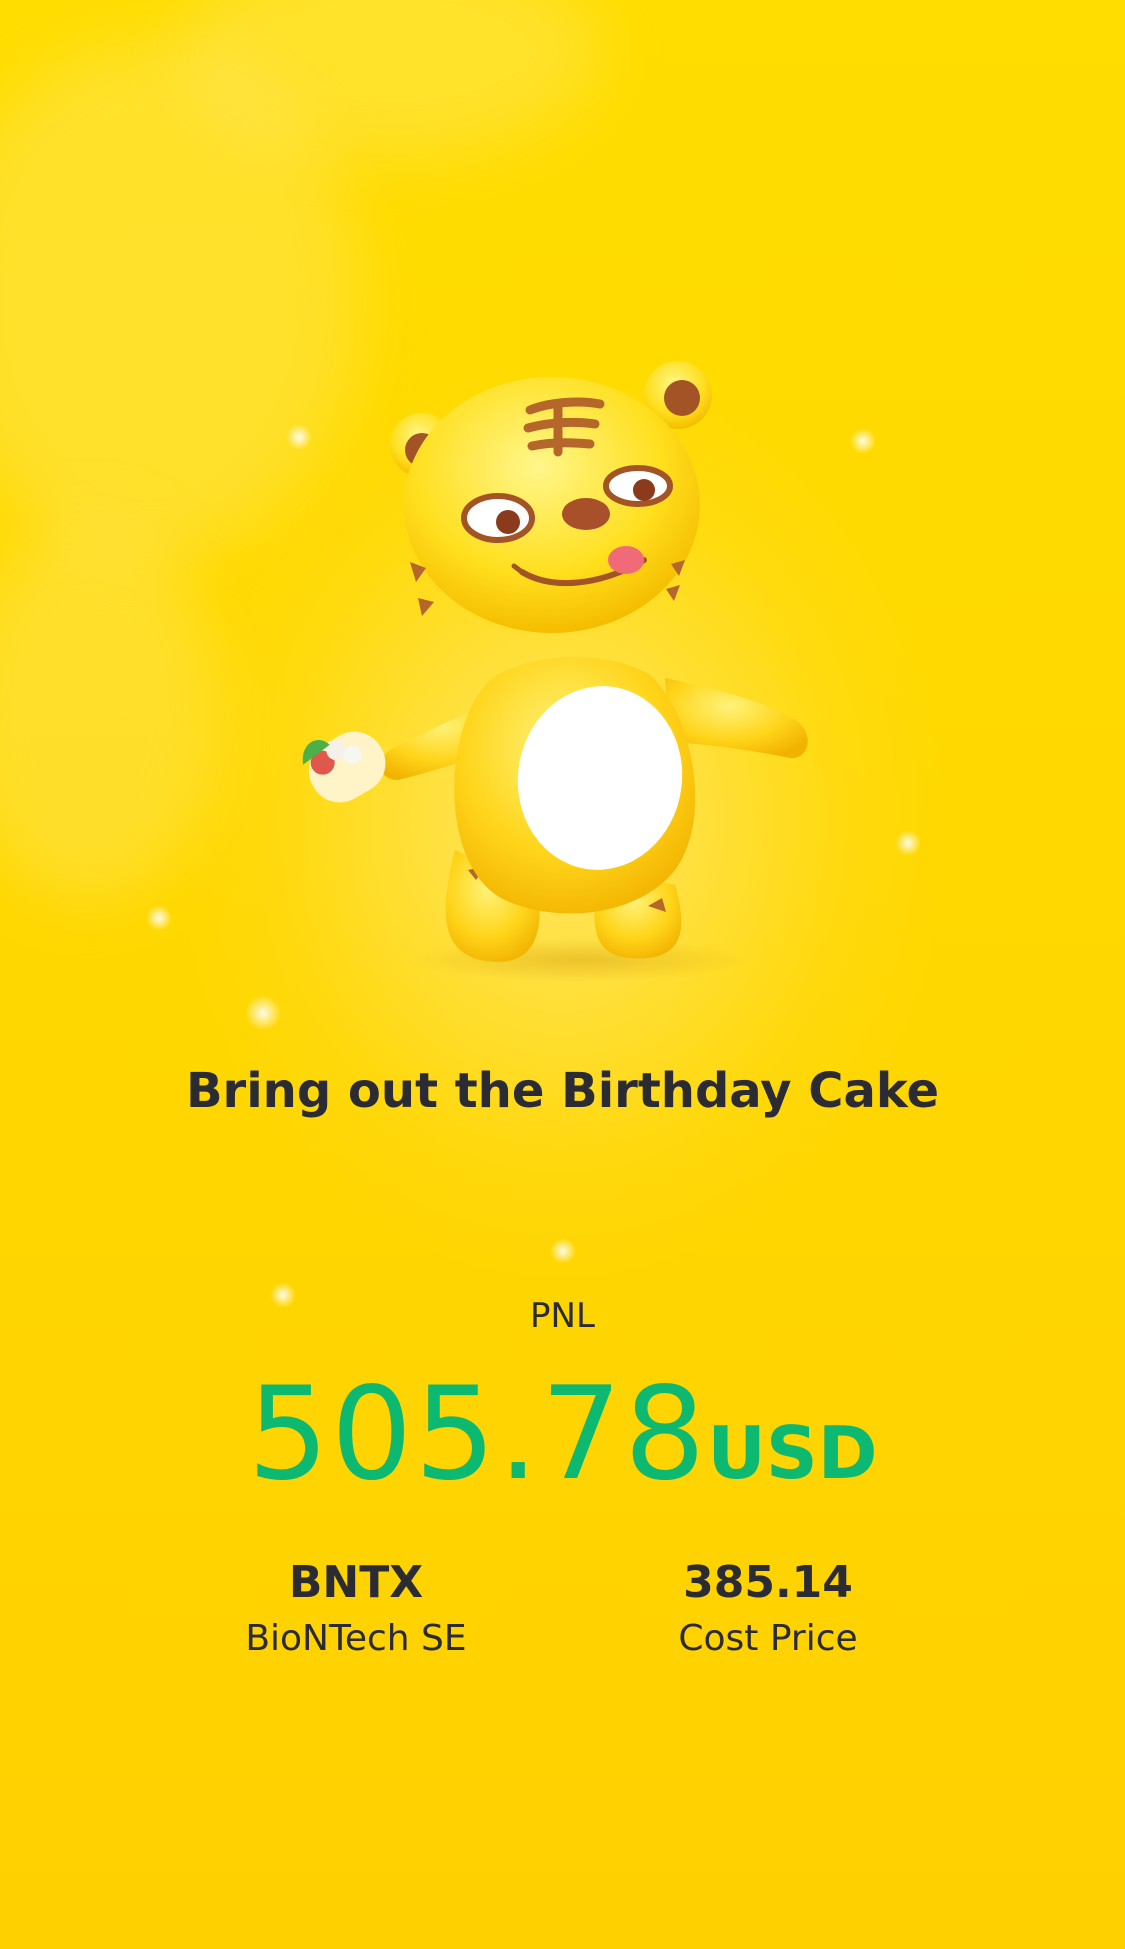  I want to click on cost-info: 385.14 Cost Price, so click(768, 1611).